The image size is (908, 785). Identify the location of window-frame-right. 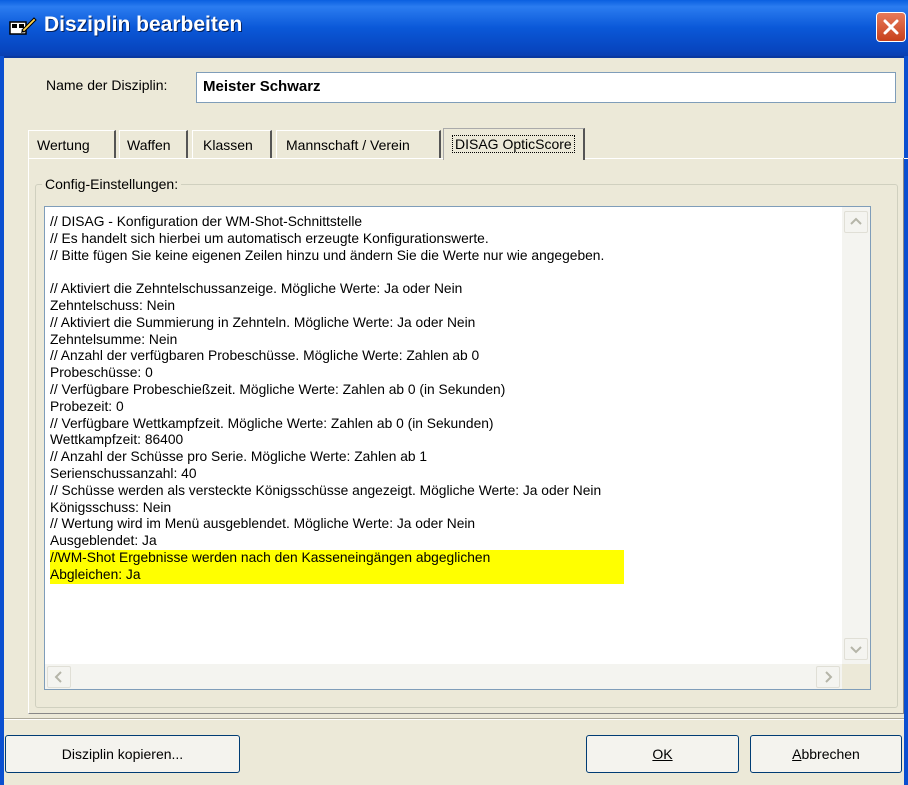
(906, 420).